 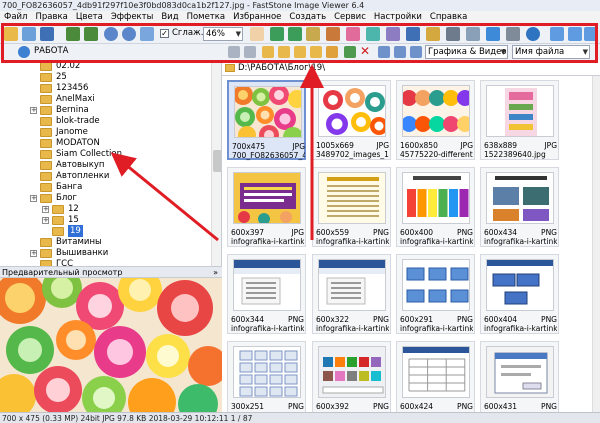 What do you see at coordinates (313, 34) in the screenshot?
I see `crop-icon` at bounding box center [313, 34].